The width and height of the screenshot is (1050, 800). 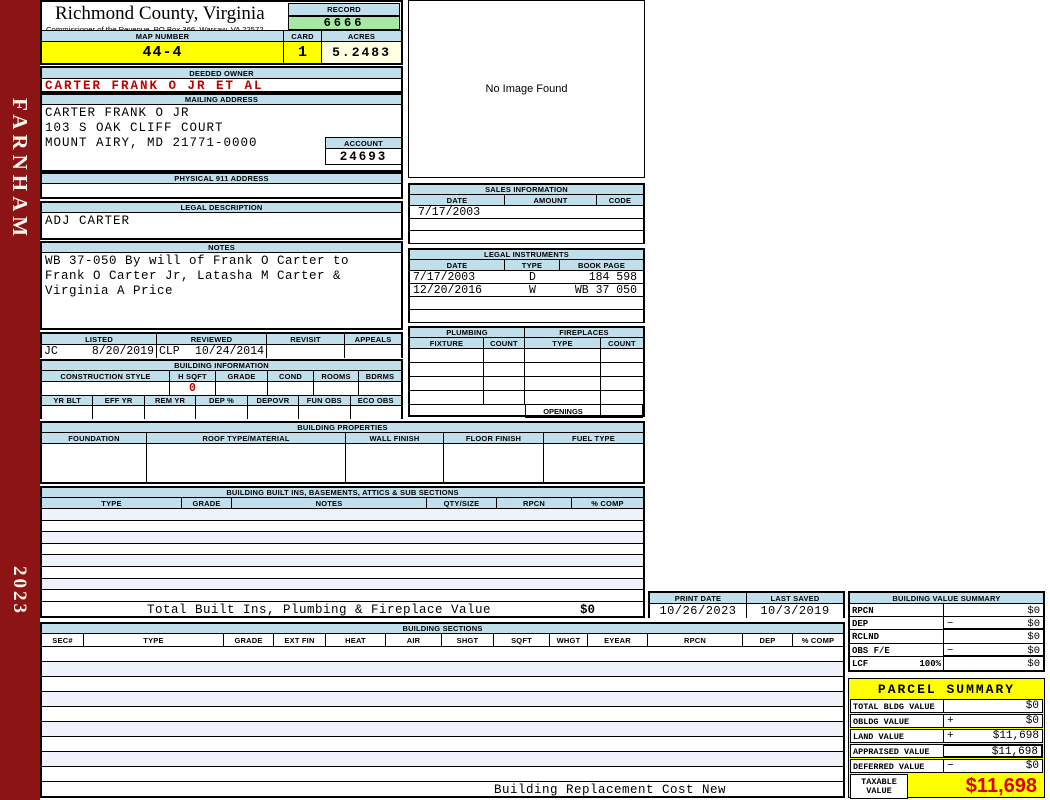 I want to click on yrblt-value, so click(x=68, y=412).